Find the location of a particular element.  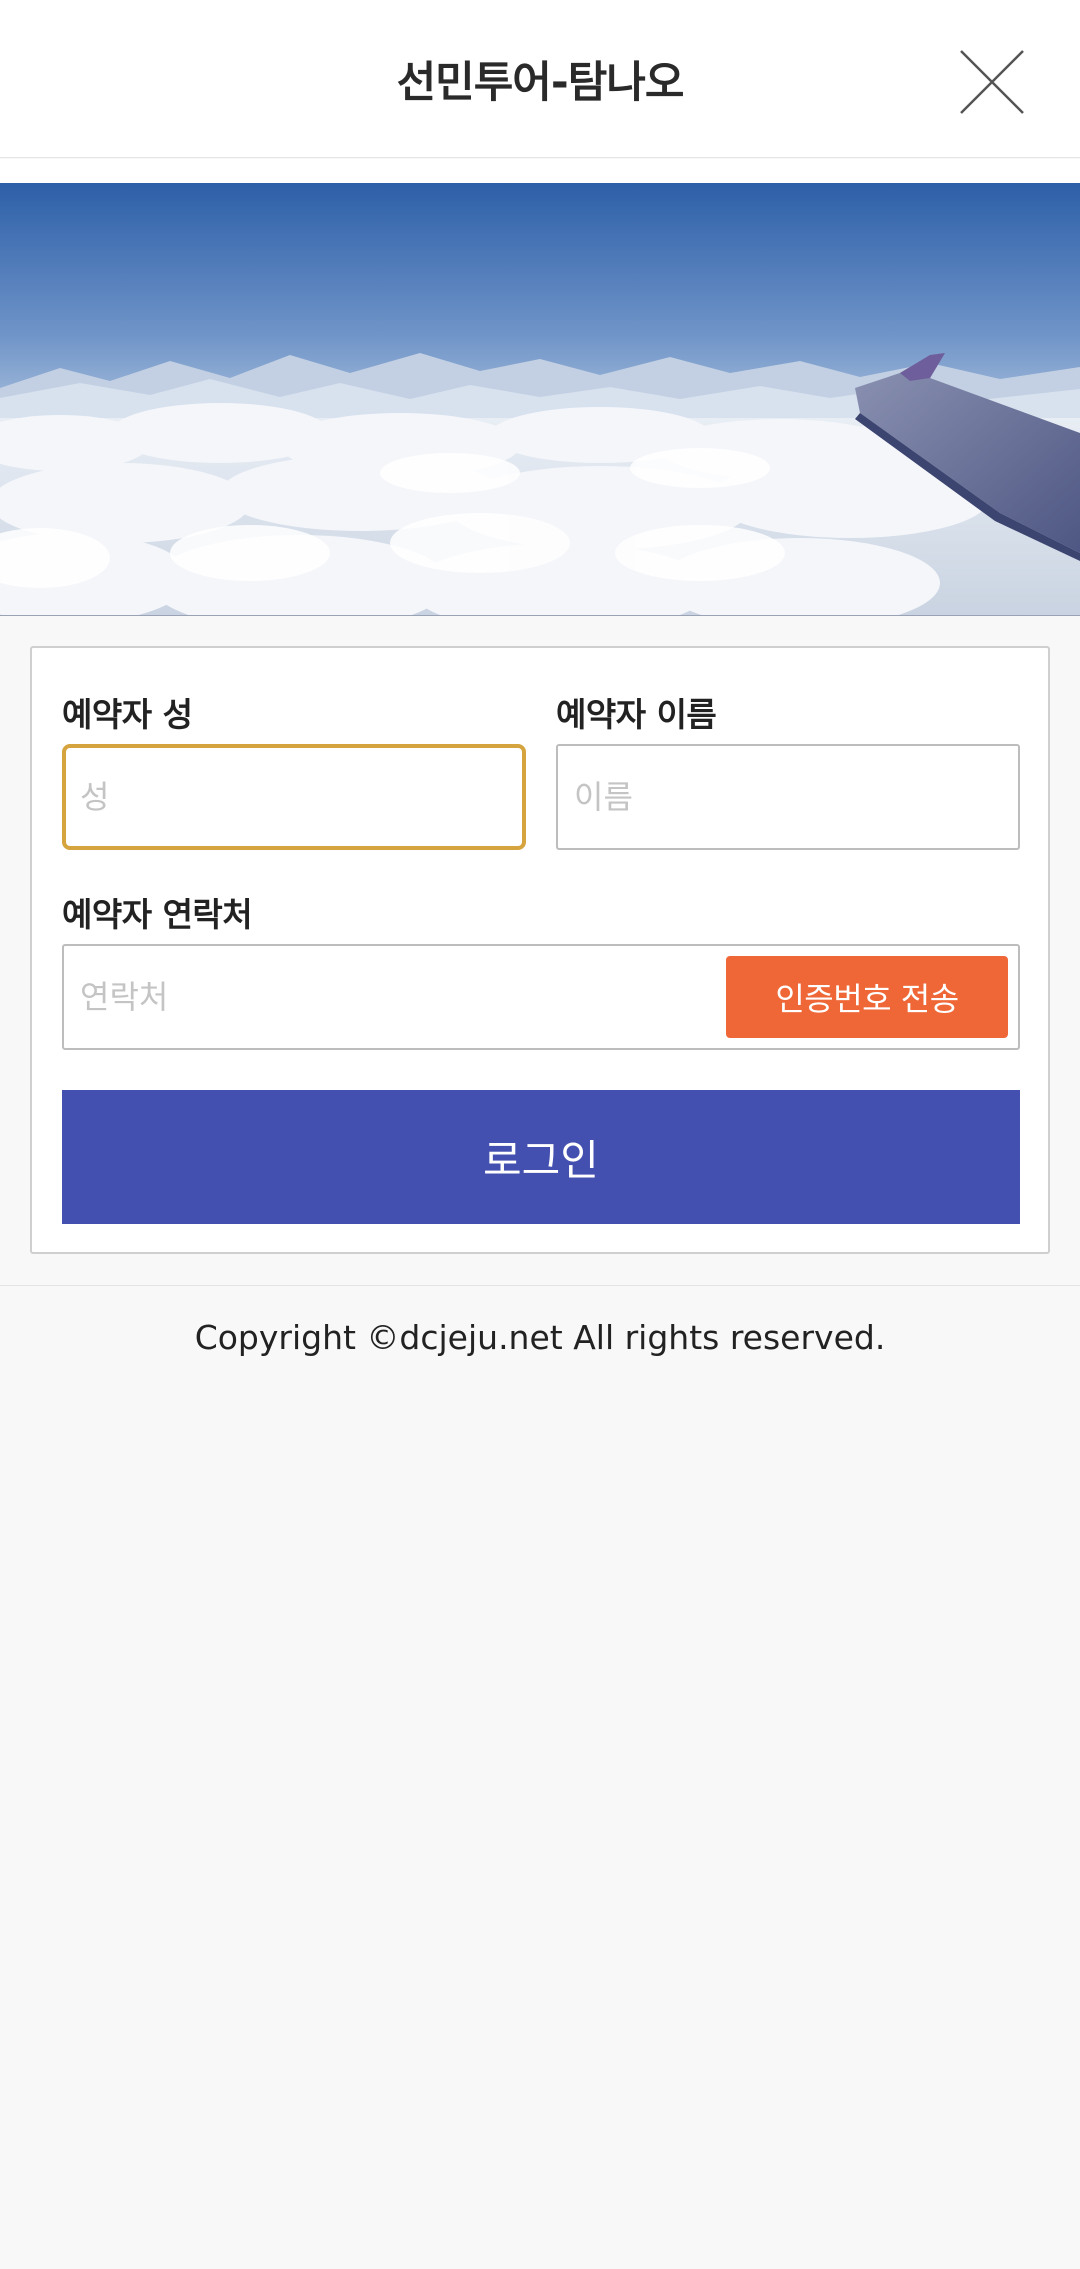

phone-field-group: 인증번호 전송 is located at coordinates (541, 997).